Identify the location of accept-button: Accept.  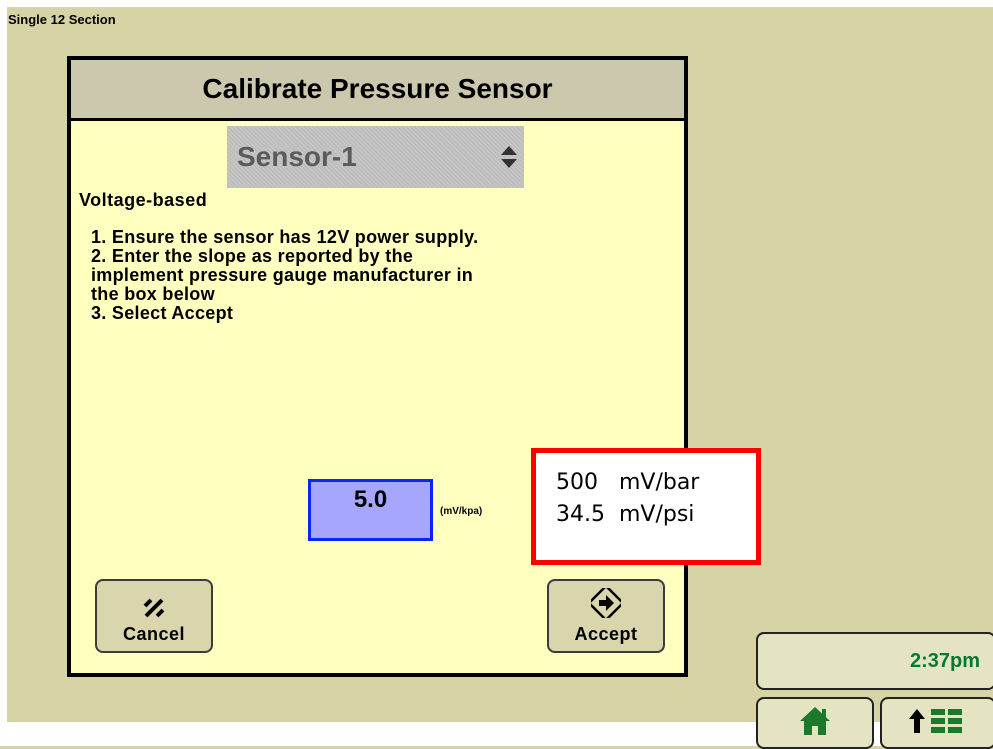
(606, 616).